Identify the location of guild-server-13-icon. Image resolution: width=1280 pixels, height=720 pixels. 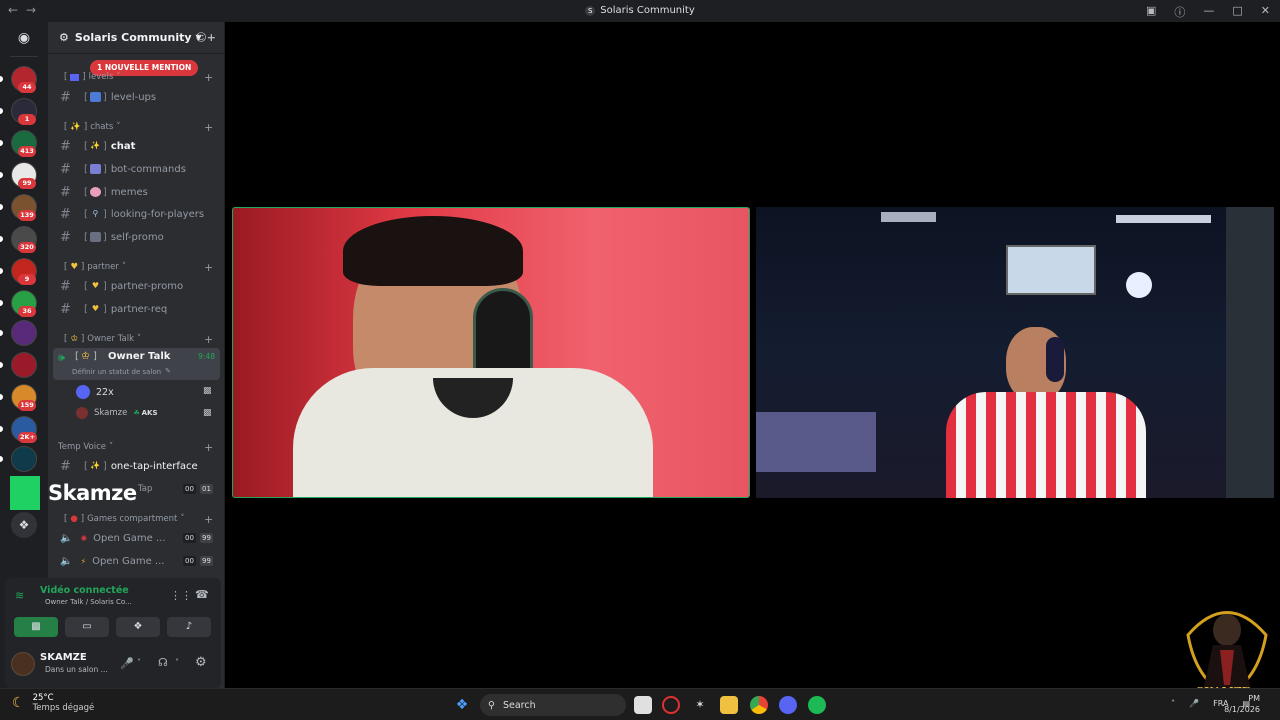
(24, 459).